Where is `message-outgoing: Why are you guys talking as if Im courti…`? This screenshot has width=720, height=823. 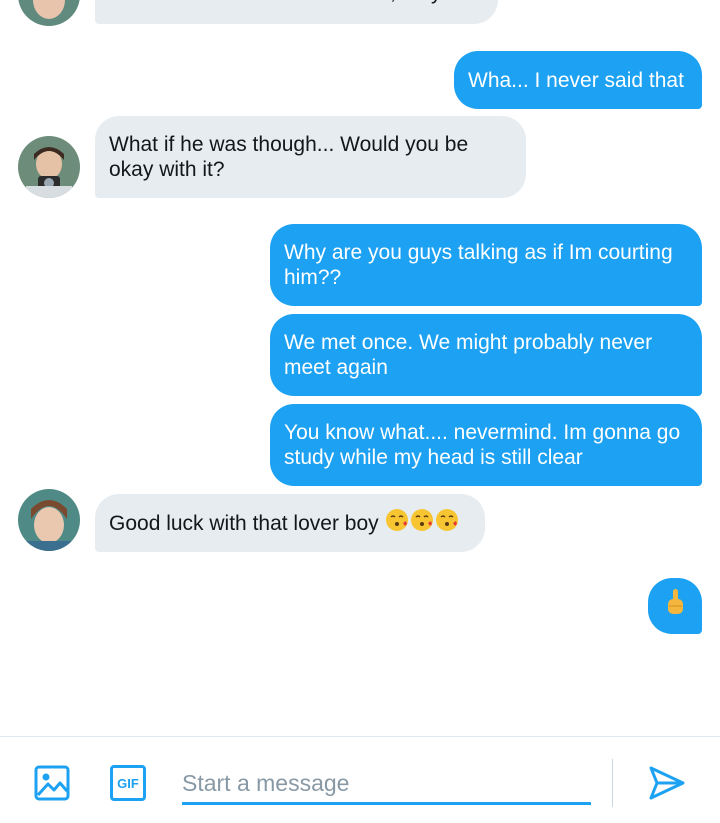 message-outgoing: Why are you guys talking as if Im courti… is located at coordinates (486, 265).